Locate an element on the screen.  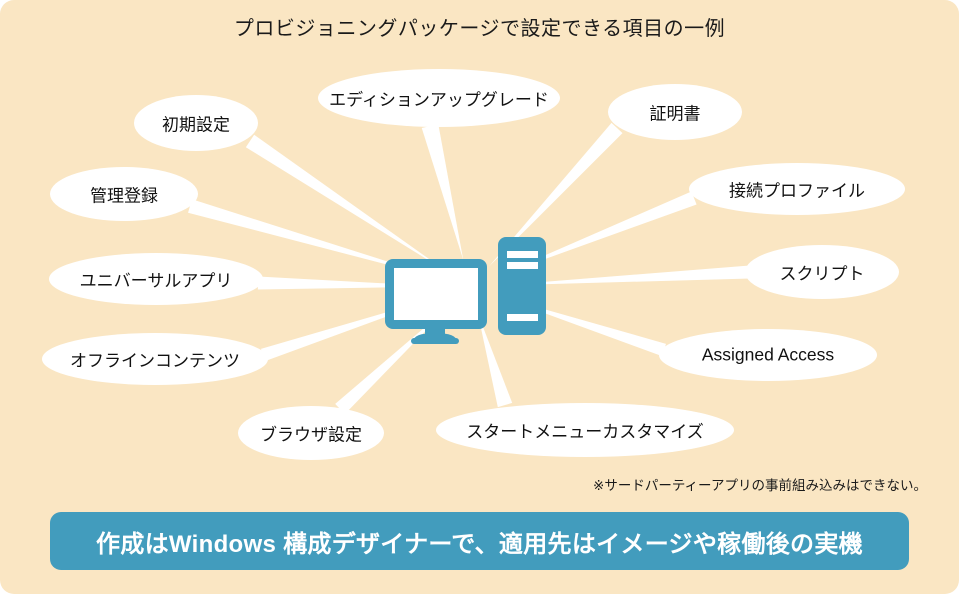
tower-slot-bottom-icon is located at coordinates (522, 317).